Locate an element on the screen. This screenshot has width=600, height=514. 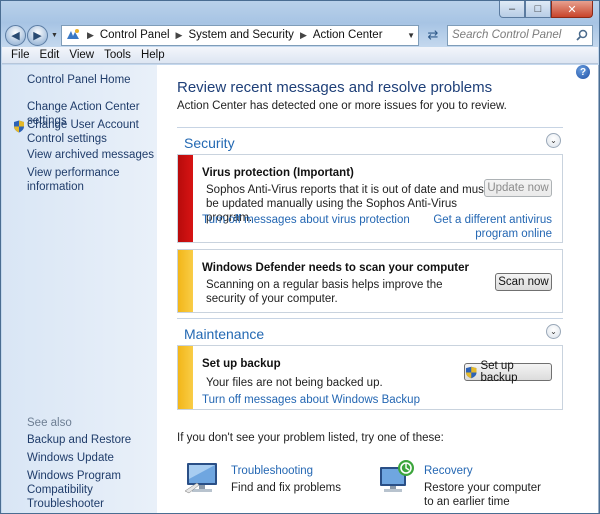
maximize-icon: □ is located at coordinates (538, 9).